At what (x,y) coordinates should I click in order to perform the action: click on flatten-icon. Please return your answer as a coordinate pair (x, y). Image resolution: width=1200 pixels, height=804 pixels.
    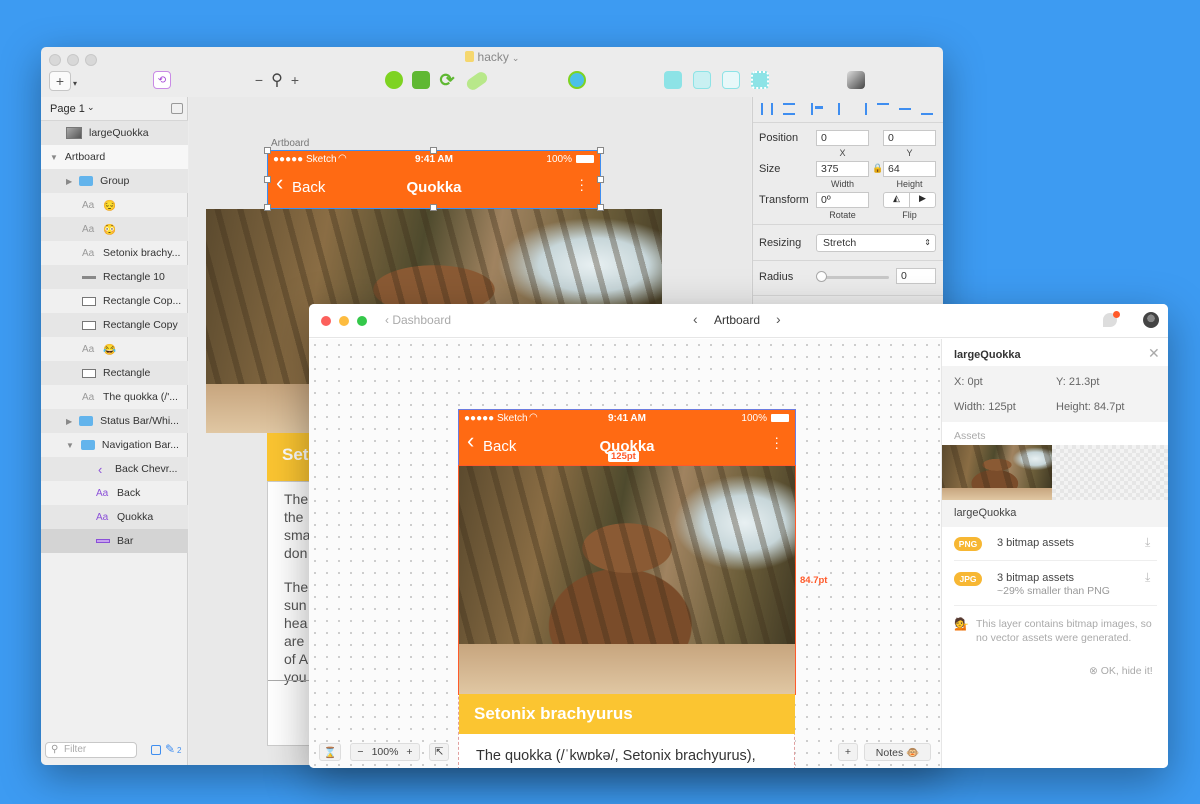
    Looking at the image, I should click on (477, 81).